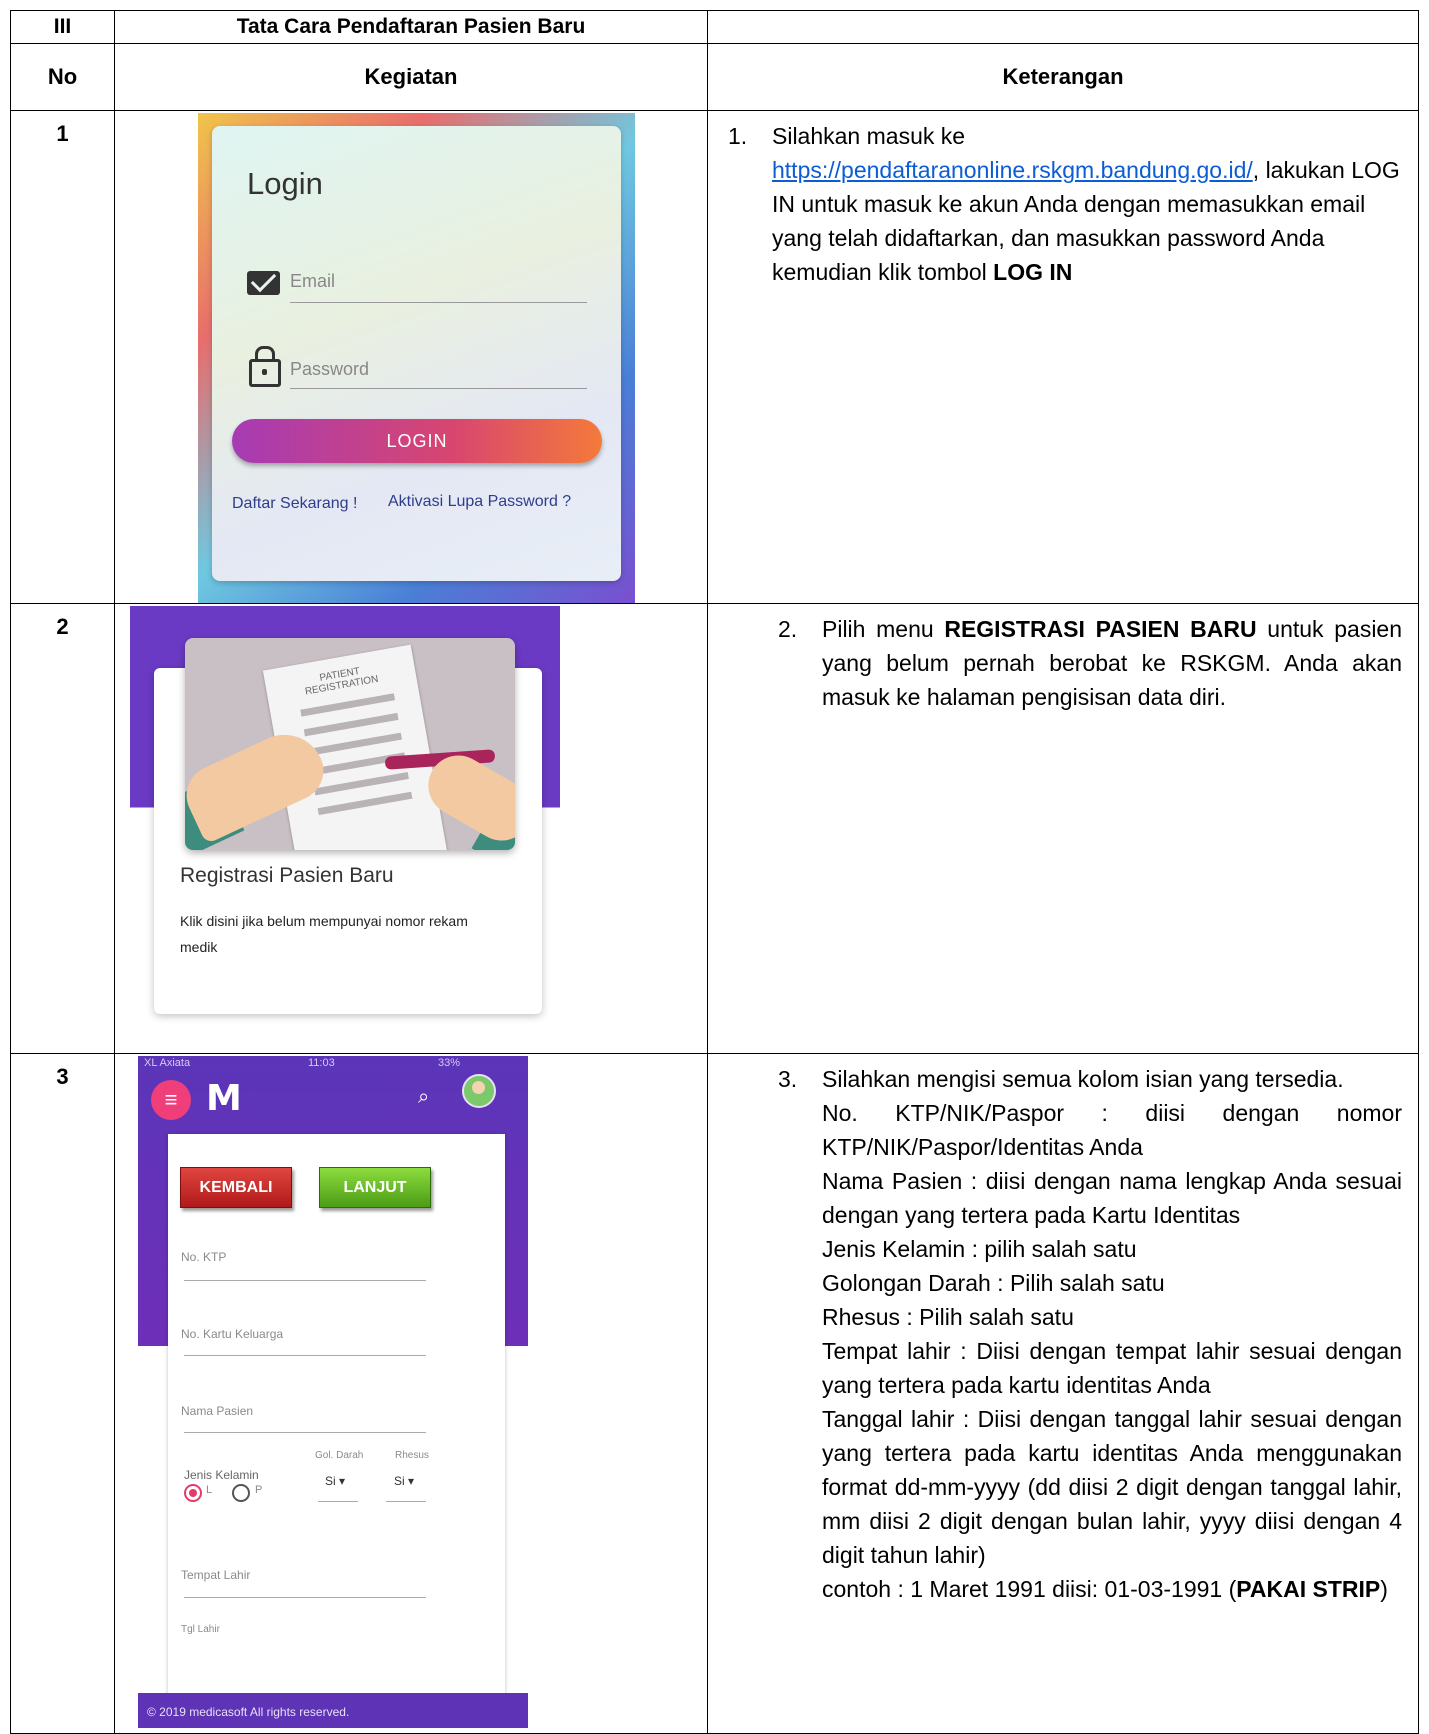  What do you see at coordinates (217, 1411) in the screenshot?
I see `patient-name-field: Nama Pasien` at bounding box center [217, 1411].